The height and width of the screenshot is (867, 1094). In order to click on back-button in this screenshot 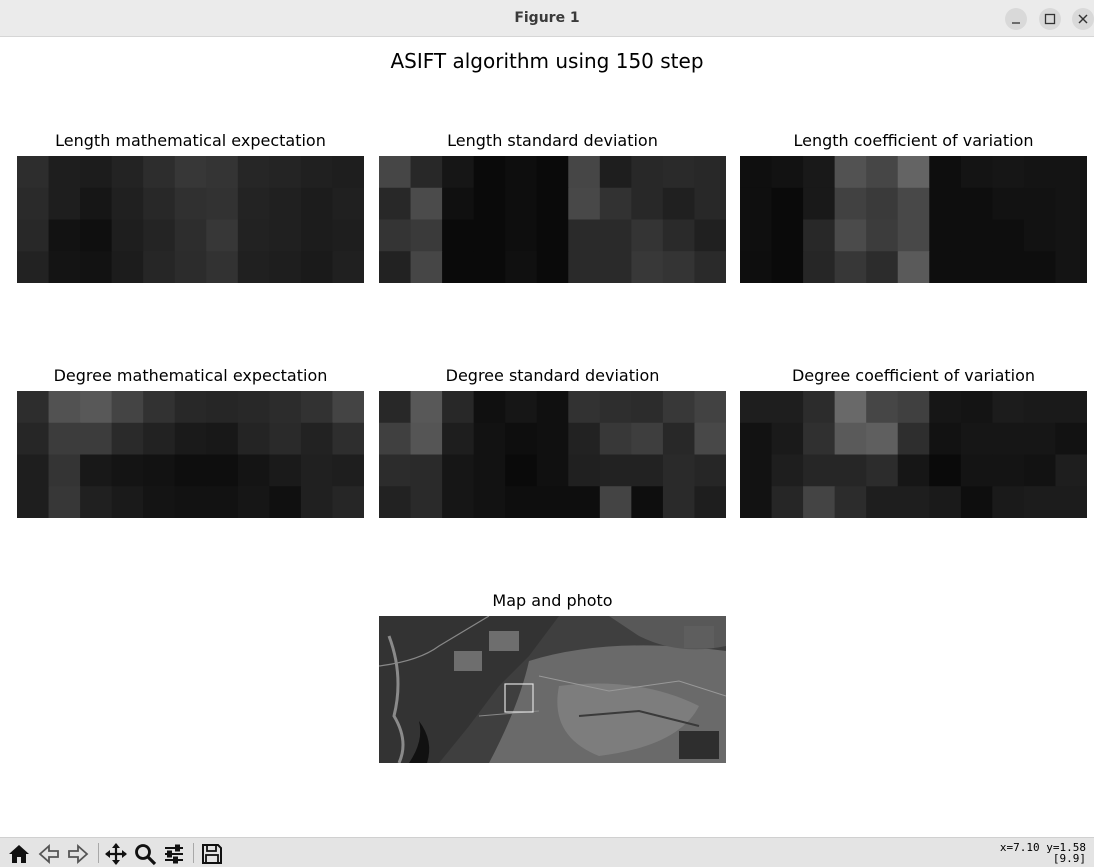, I will do `click(49, 854)`.